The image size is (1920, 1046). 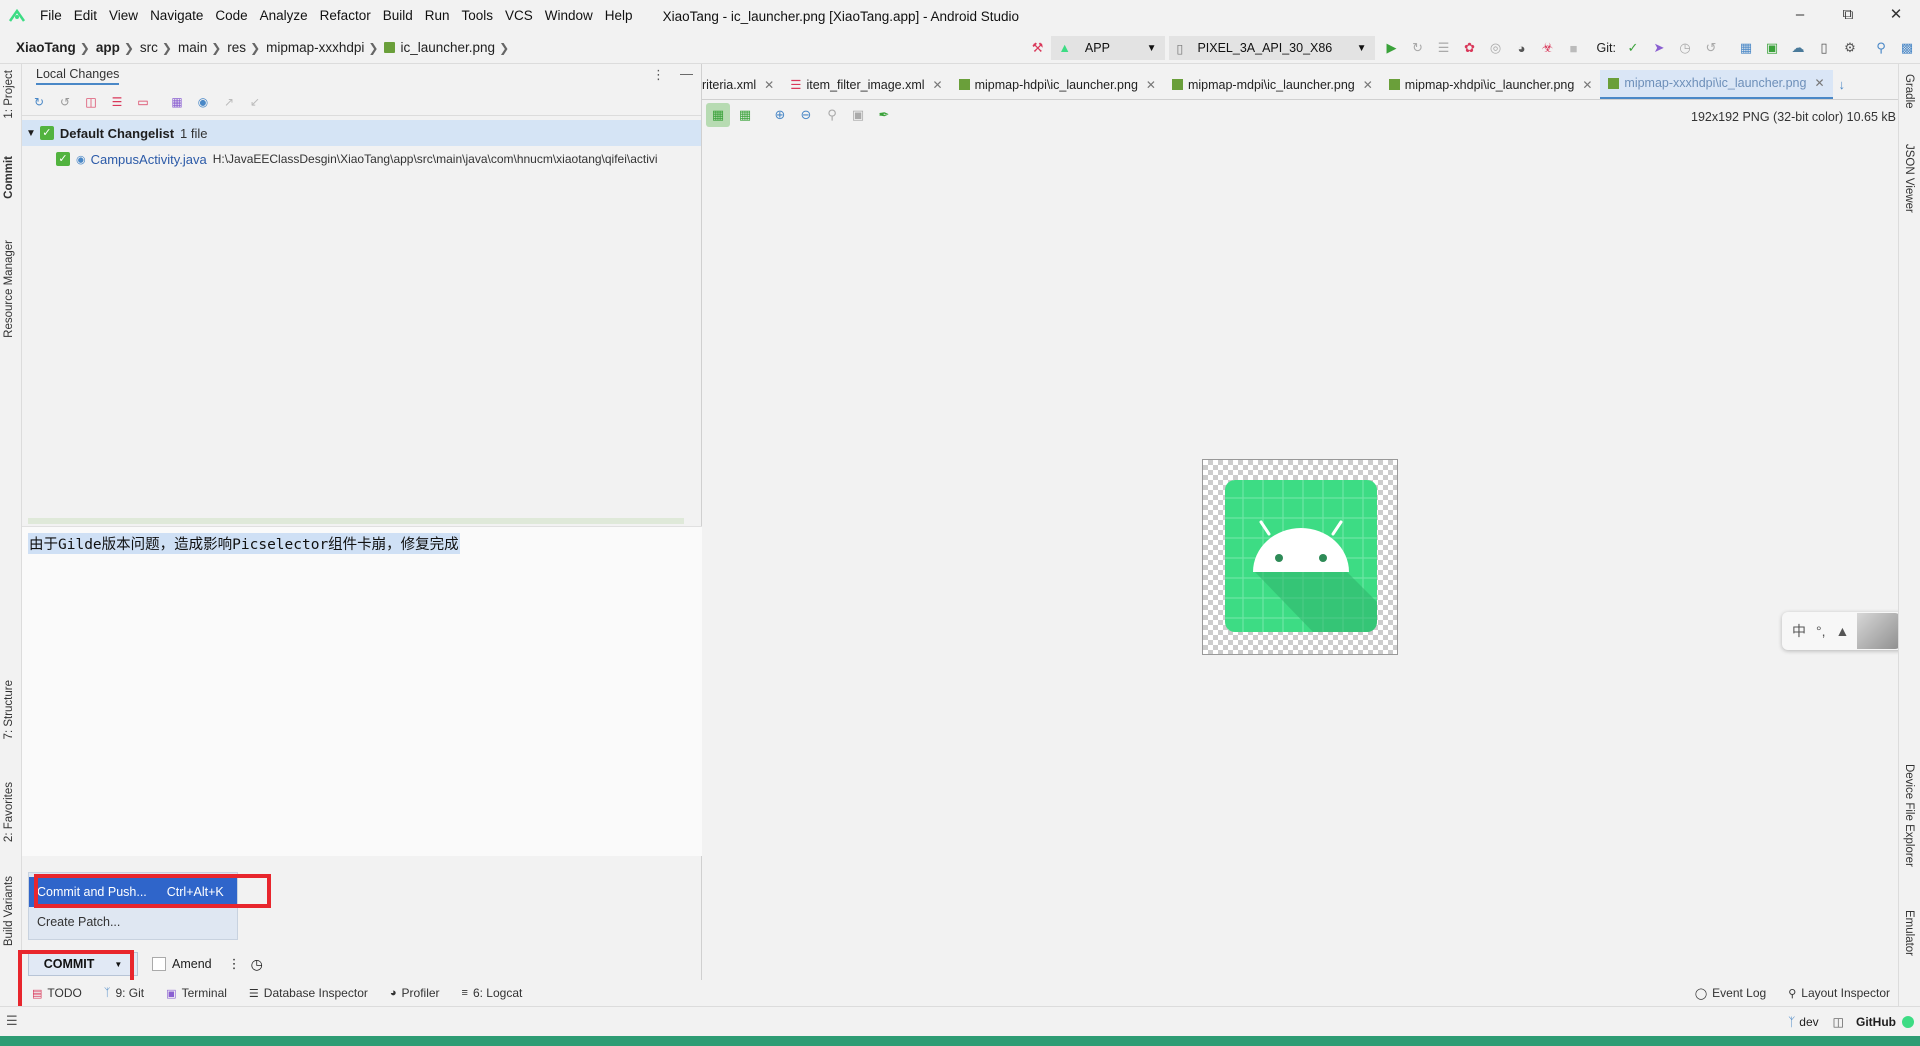 I want to click on tool-tab-emulator: Emulator, so click(x=1909, y=933).